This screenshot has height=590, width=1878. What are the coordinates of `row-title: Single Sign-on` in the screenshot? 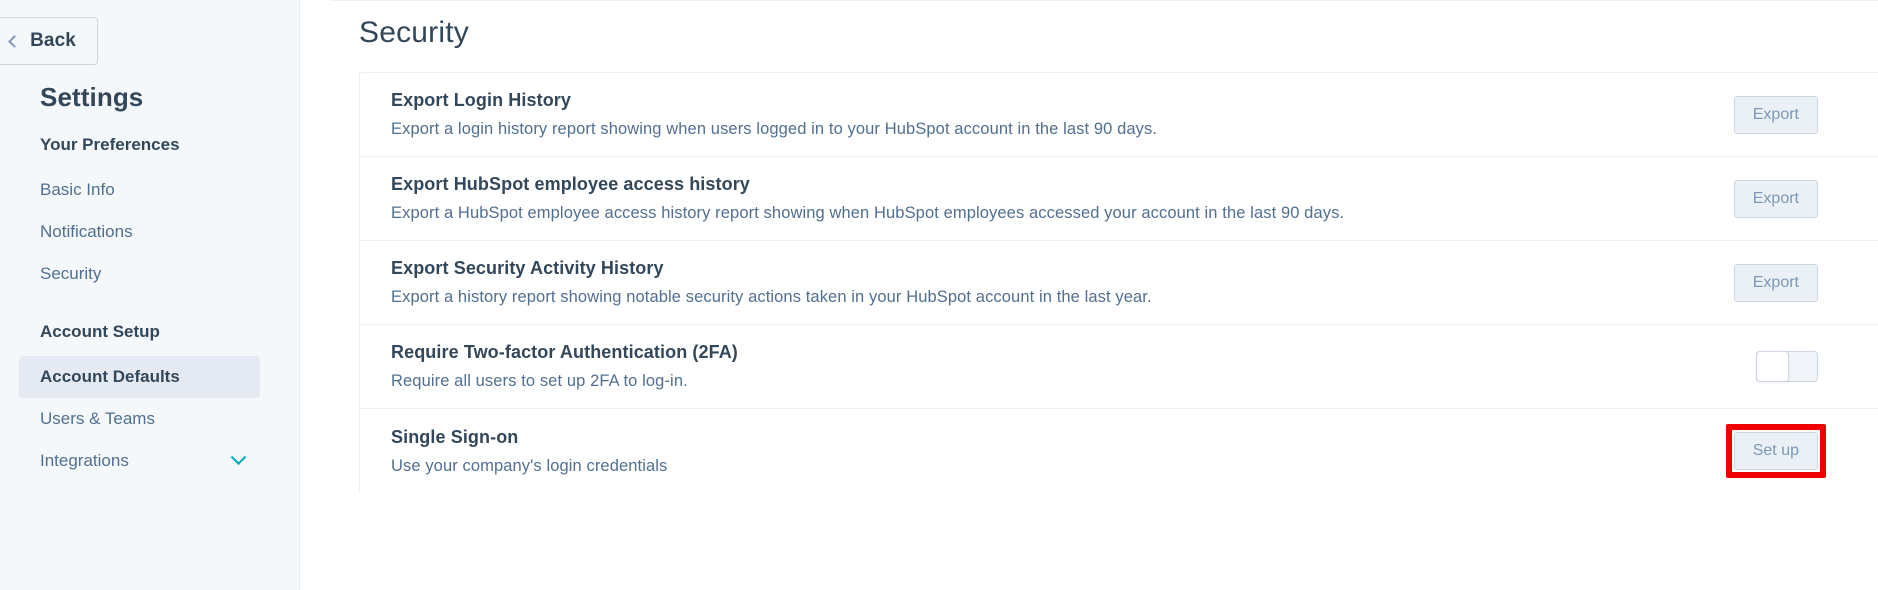 It's located at (455, 436).